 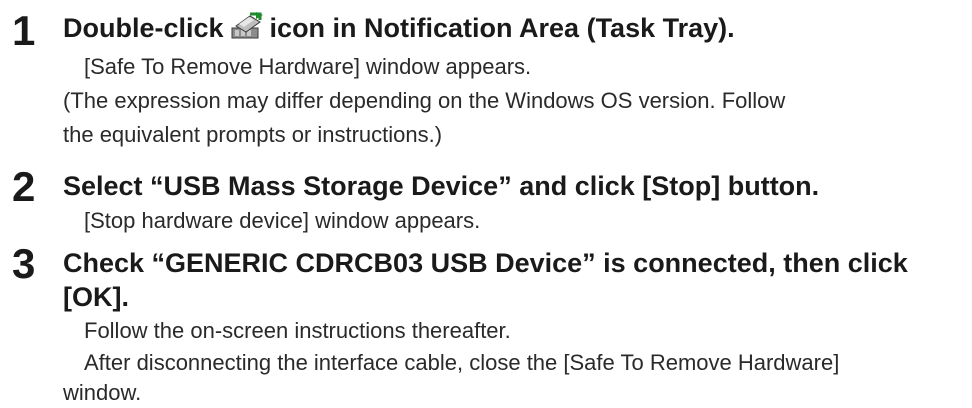 What do you see at coordinates (102, 392) in the screenshot?
I see `step-body-line: window.` at bounding box center [102, 392].